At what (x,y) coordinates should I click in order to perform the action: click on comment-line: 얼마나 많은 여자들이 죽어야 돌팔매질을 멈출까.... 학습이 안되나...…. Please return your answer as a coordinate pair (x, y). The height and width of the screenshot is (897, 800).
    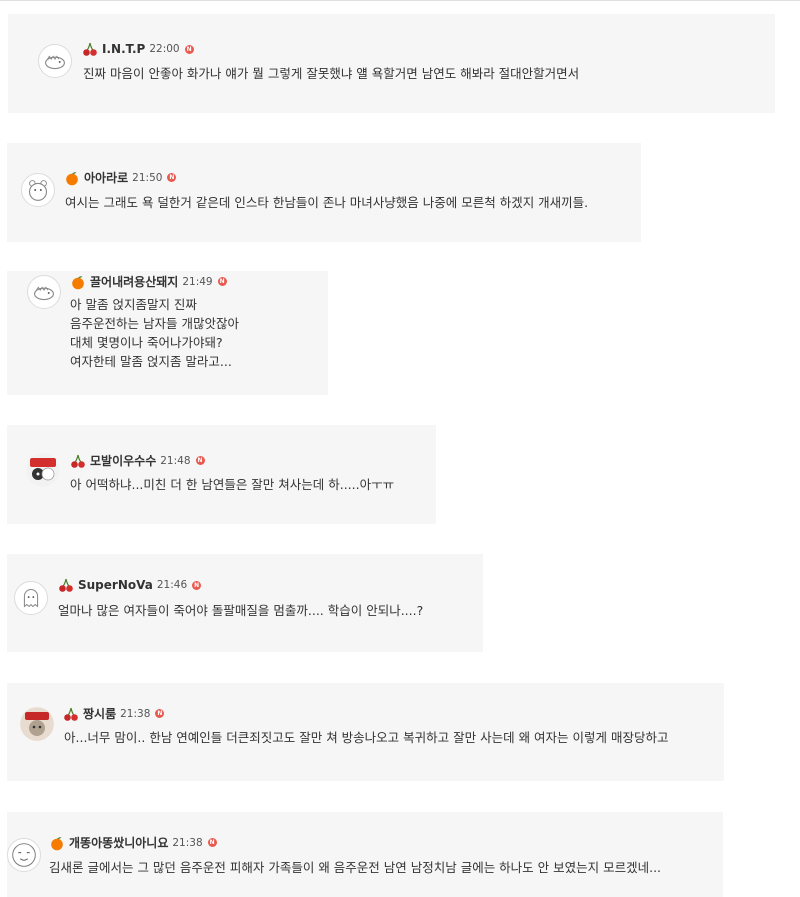
    Looking at the image, I should click on (241, 610).